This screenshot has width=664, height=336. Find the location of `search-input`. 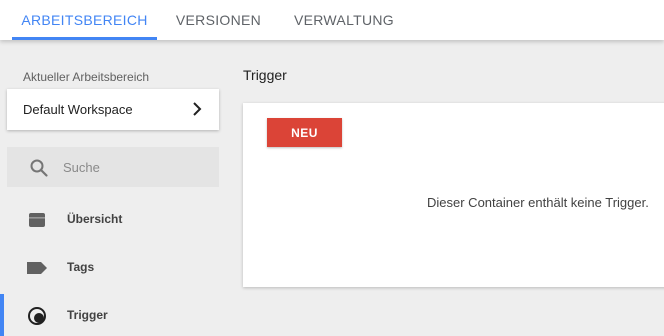

search-input is located at coordinates (138, 167).